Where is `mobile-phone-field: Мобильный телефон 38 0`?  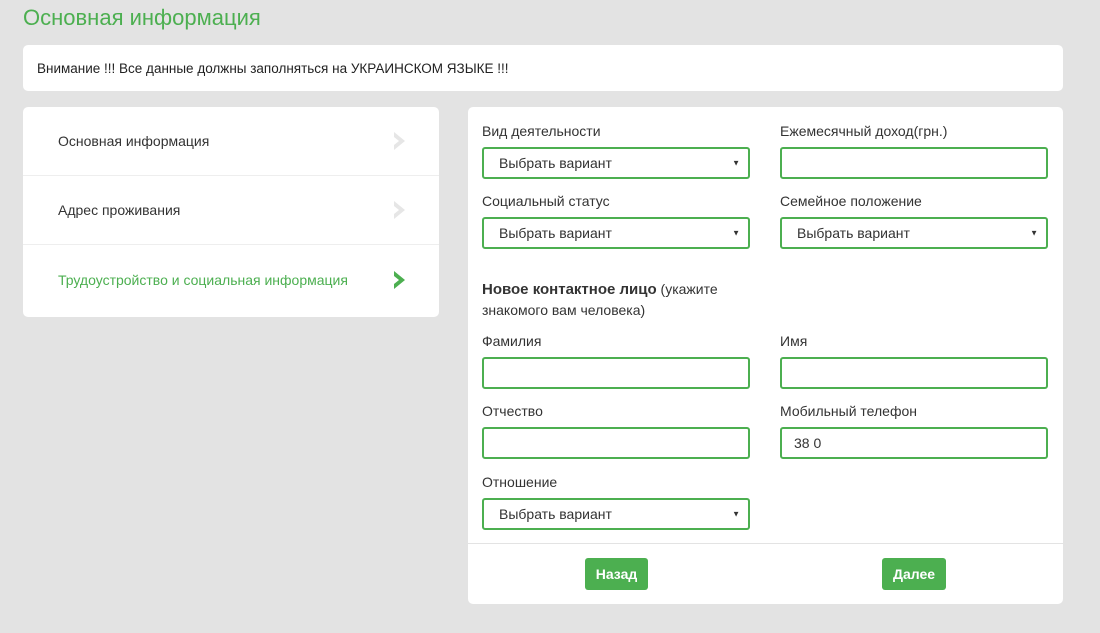
mobile-phone-field: Мобильный телефон 38 0 is located at coordinates (914, 431).